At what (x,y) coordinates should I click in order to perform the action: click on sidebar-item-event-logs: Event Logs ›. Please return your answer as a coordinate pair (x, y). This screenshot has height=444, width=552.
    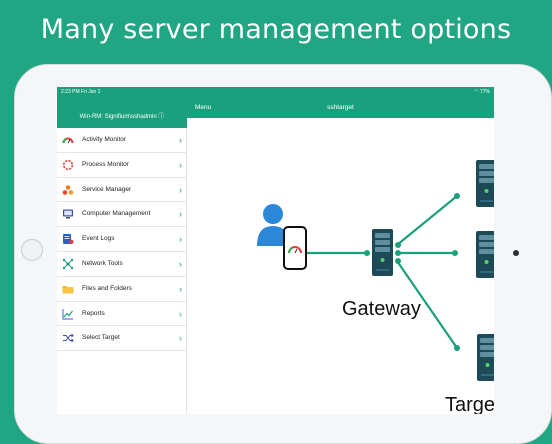
    Looking at the image, I should click on (122, 239).